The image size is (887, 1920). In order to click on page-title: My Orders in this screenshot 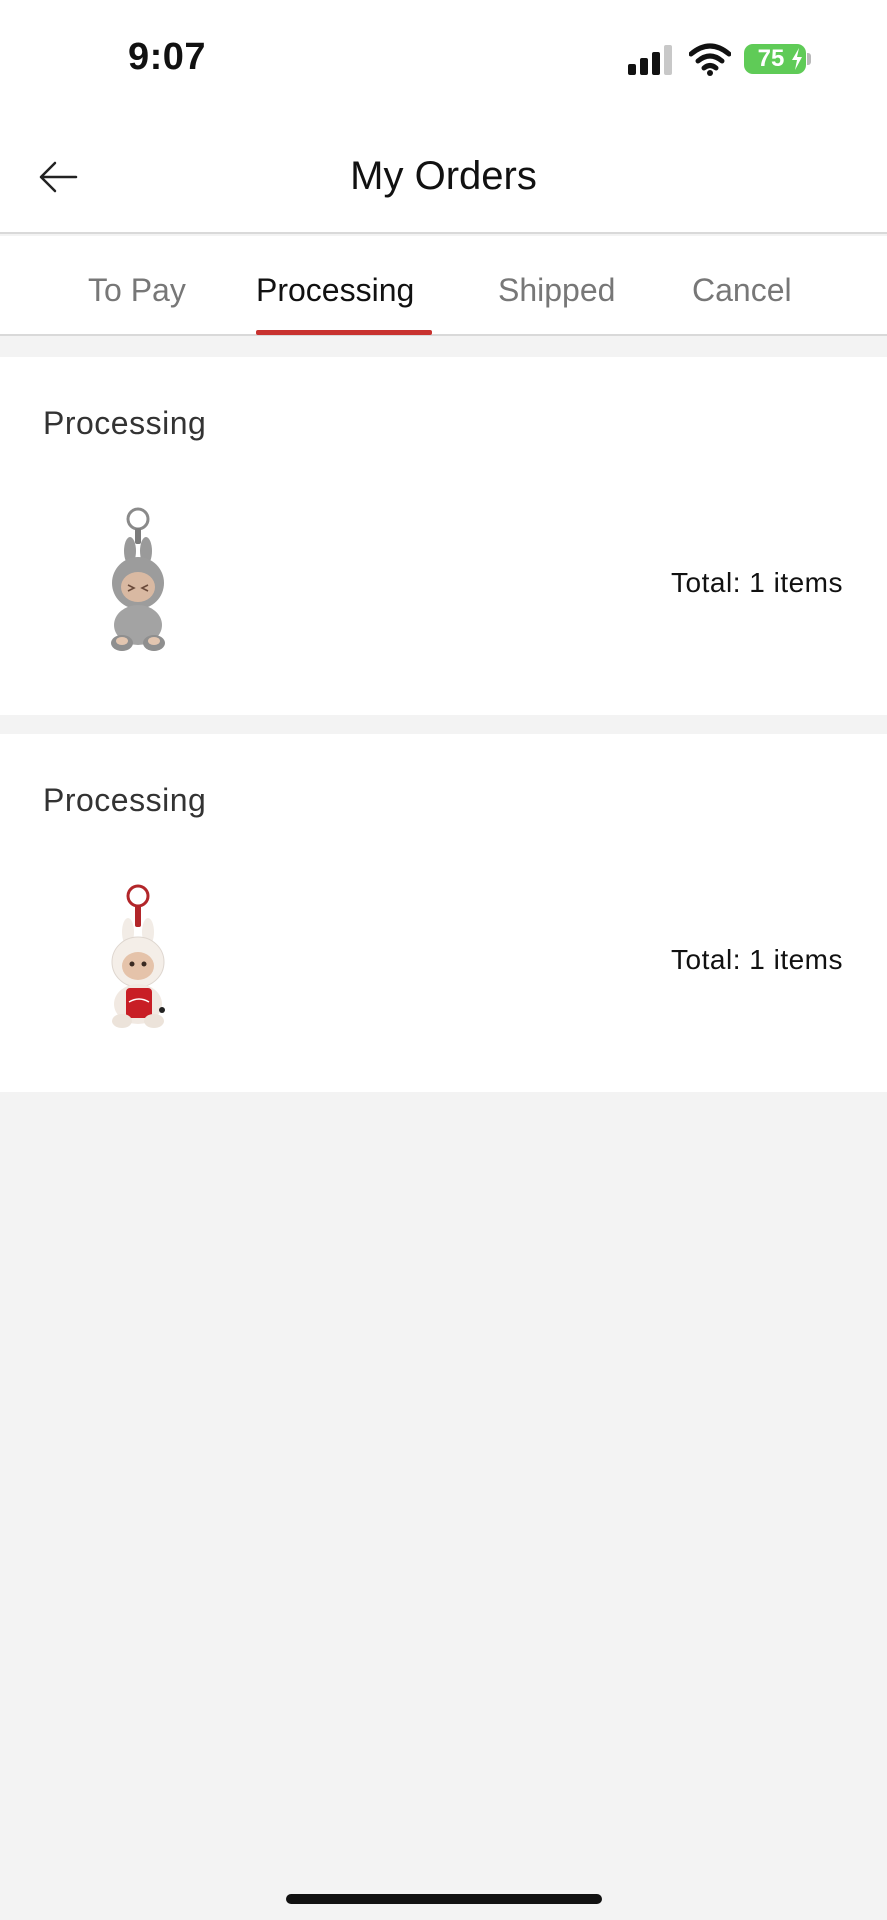, I will do `click(443, 176)`.